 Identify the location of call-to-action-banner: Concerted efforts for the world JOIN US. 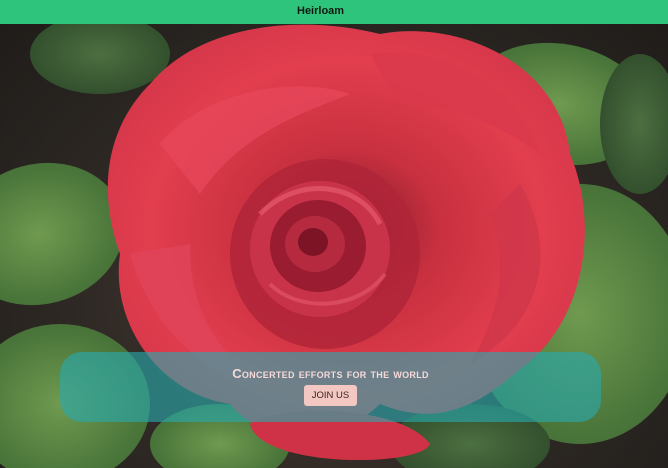
(330, 387).